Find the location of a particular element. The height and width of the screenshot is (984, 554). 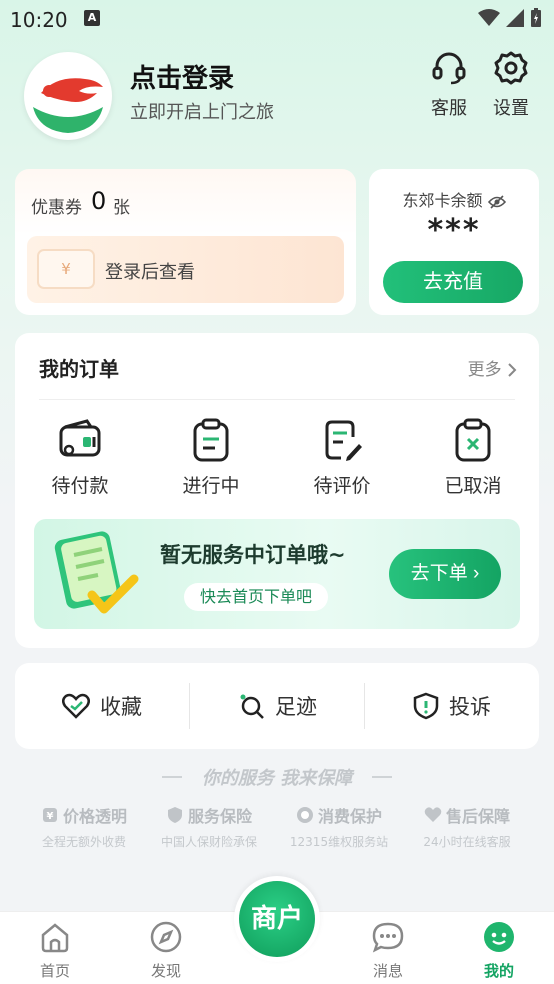

battery-icon is located at coordinates (536, 17).